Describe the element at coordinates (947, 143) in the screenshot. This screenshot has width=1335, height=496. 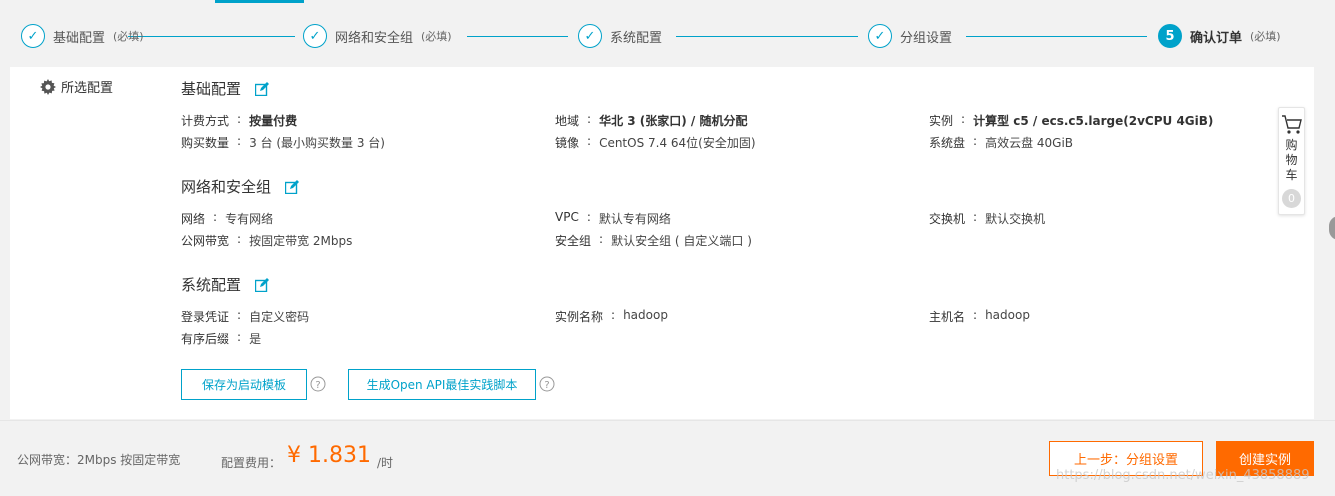
I see `field-key: 系统盘` at that location.